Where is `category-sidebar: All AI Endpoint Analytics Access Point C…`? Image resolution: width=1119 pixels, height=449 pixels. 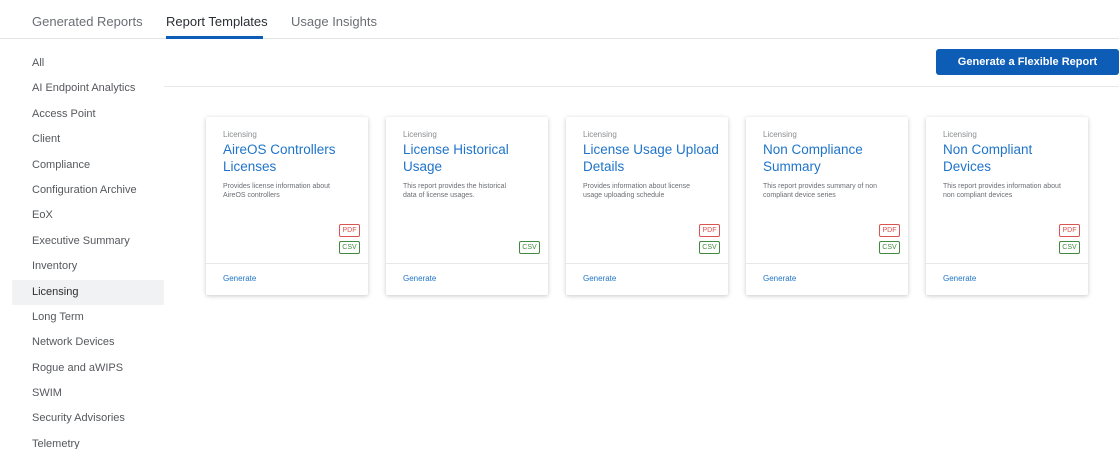
category-sidebar: All AI Endpoint Analytics Access Point C… is located at coordinates (88, 250).